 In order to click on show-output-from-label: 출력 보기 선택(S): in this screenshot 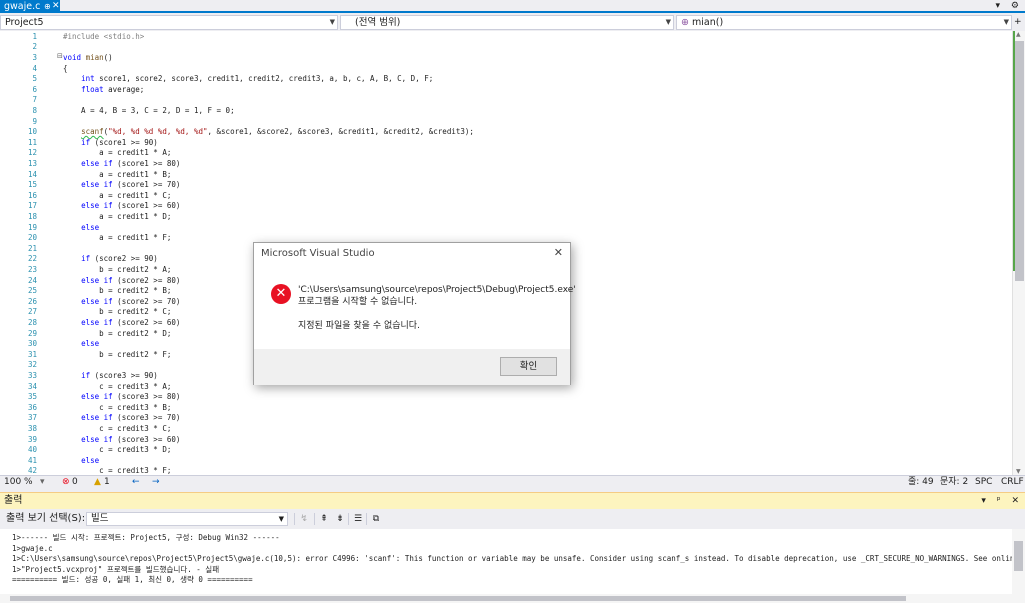, I will do `click(46, 518)`.